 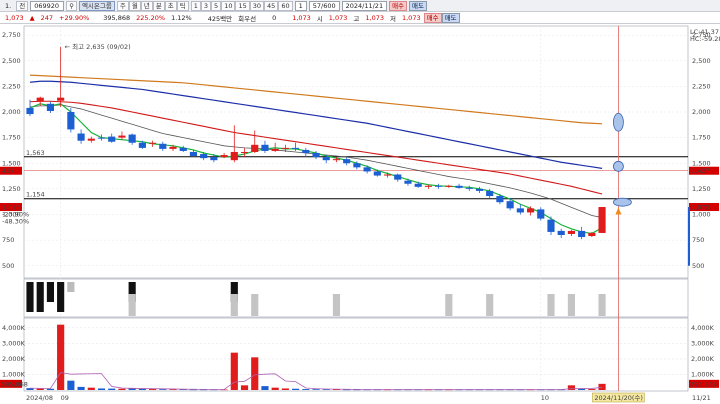 What do you see at coordinates (8, 5) in the screenshot?
I see `screen-prefix: 1.` at bounding box center [8, 5].